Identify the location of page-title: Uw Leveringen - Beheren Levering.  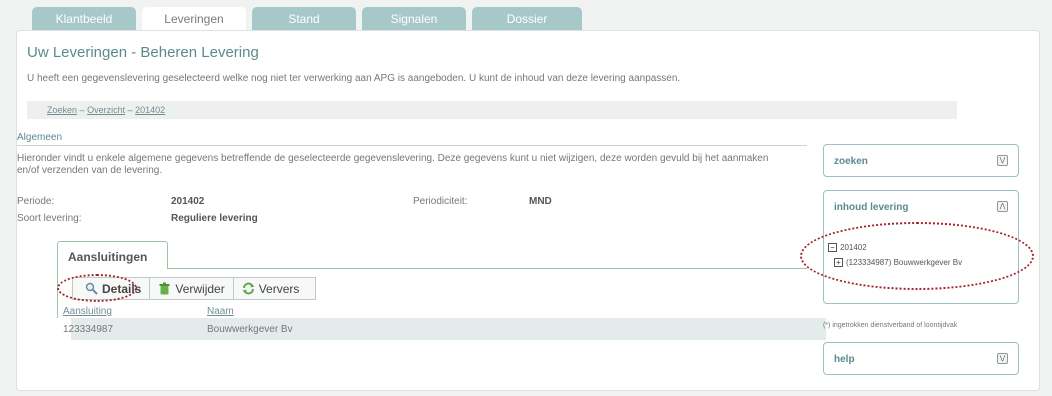
(143, 52).